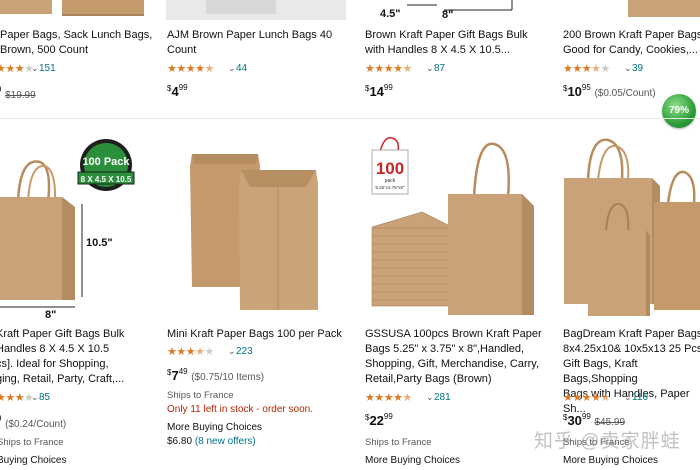 Image resolution: width=700 pixels, height=470 pixels. What do you see at coordinates (80, 334) in the screenshot?
I see `title-line: Kraft Paper Gift Bags Bulk` at bounding box center [80, 334].